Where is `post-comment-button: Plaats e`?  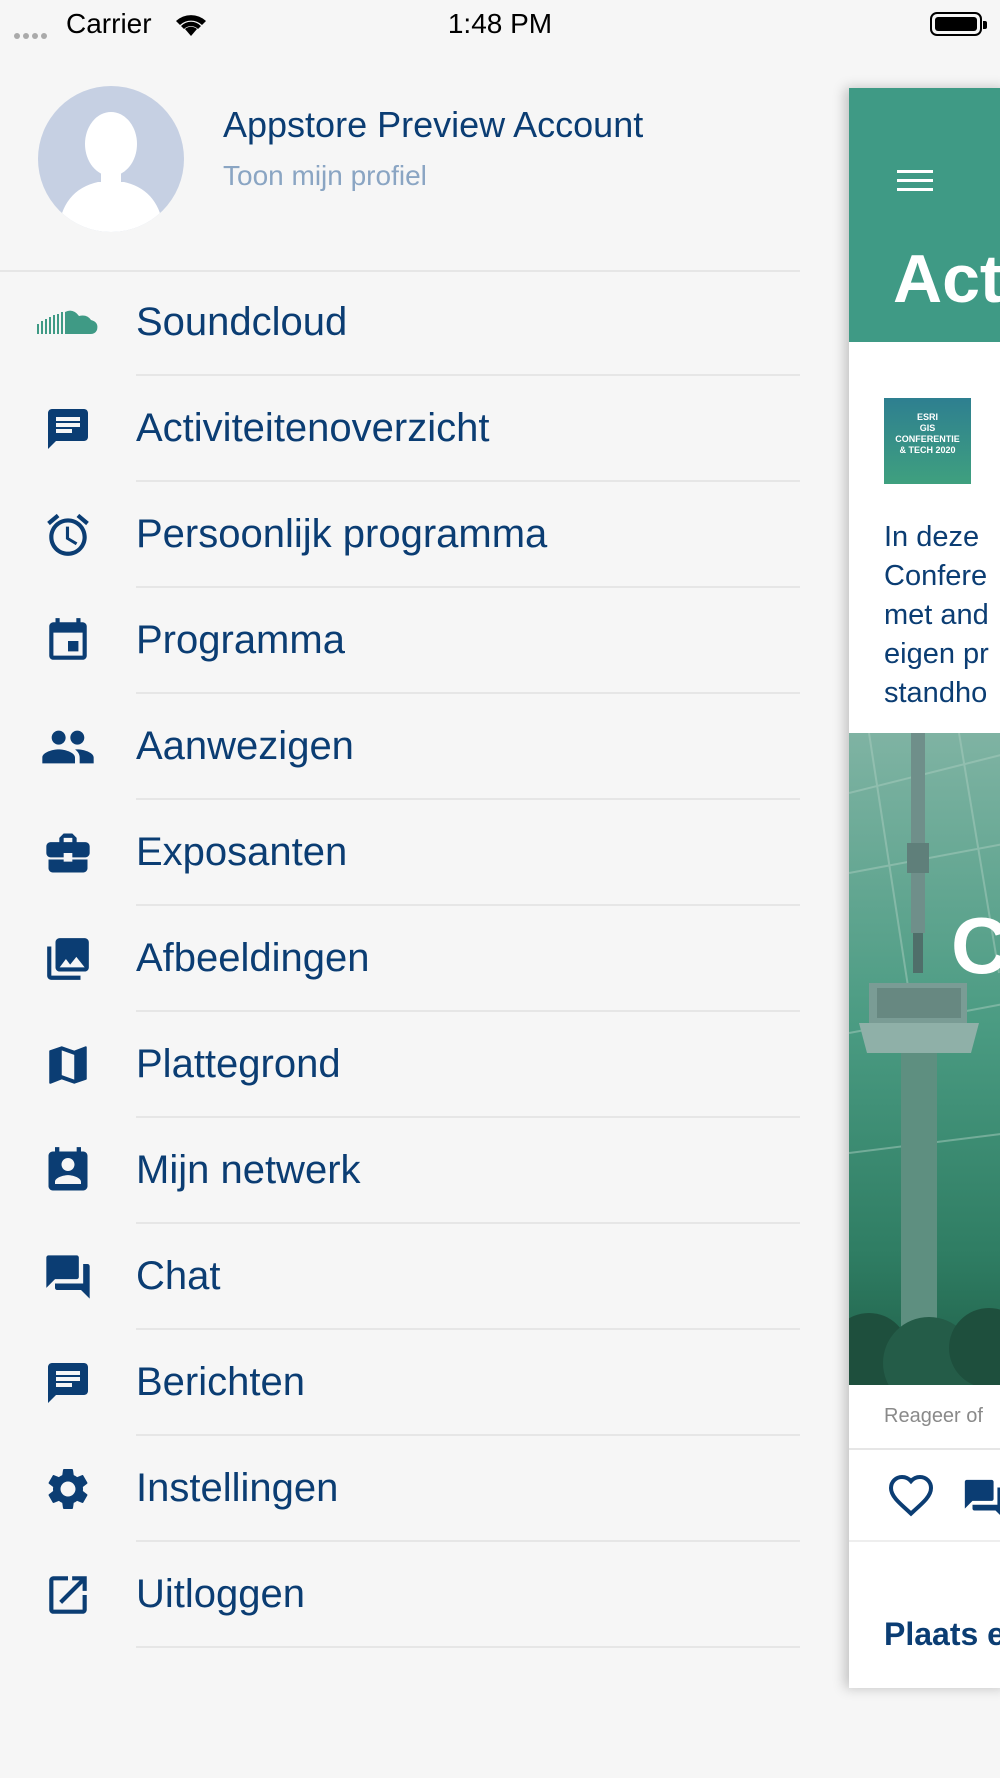 post-comment-button: Plaats e is located at coordinates (942, 1634).